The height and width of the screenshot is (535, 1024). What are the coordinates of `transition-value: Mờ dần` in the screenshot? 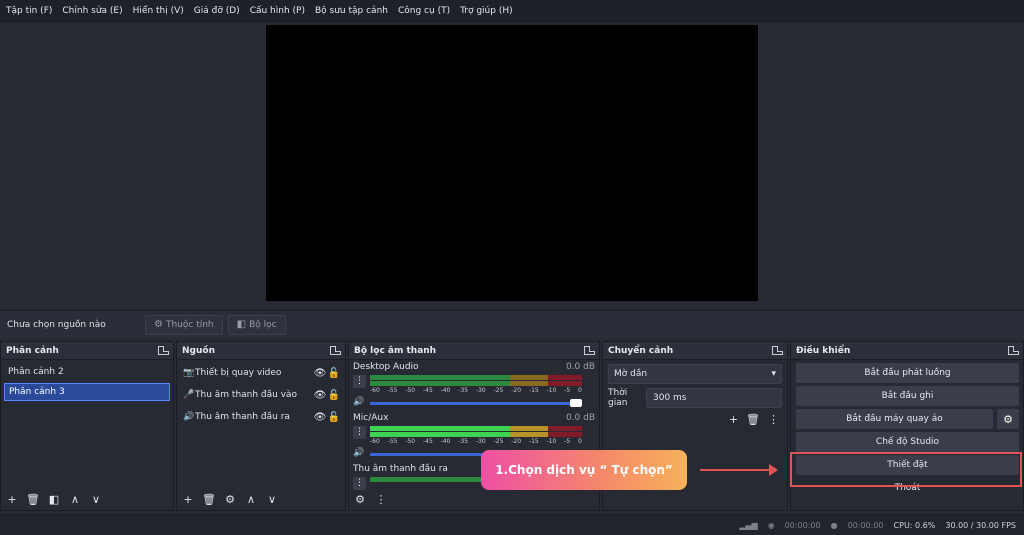 It's located at (631, 374).